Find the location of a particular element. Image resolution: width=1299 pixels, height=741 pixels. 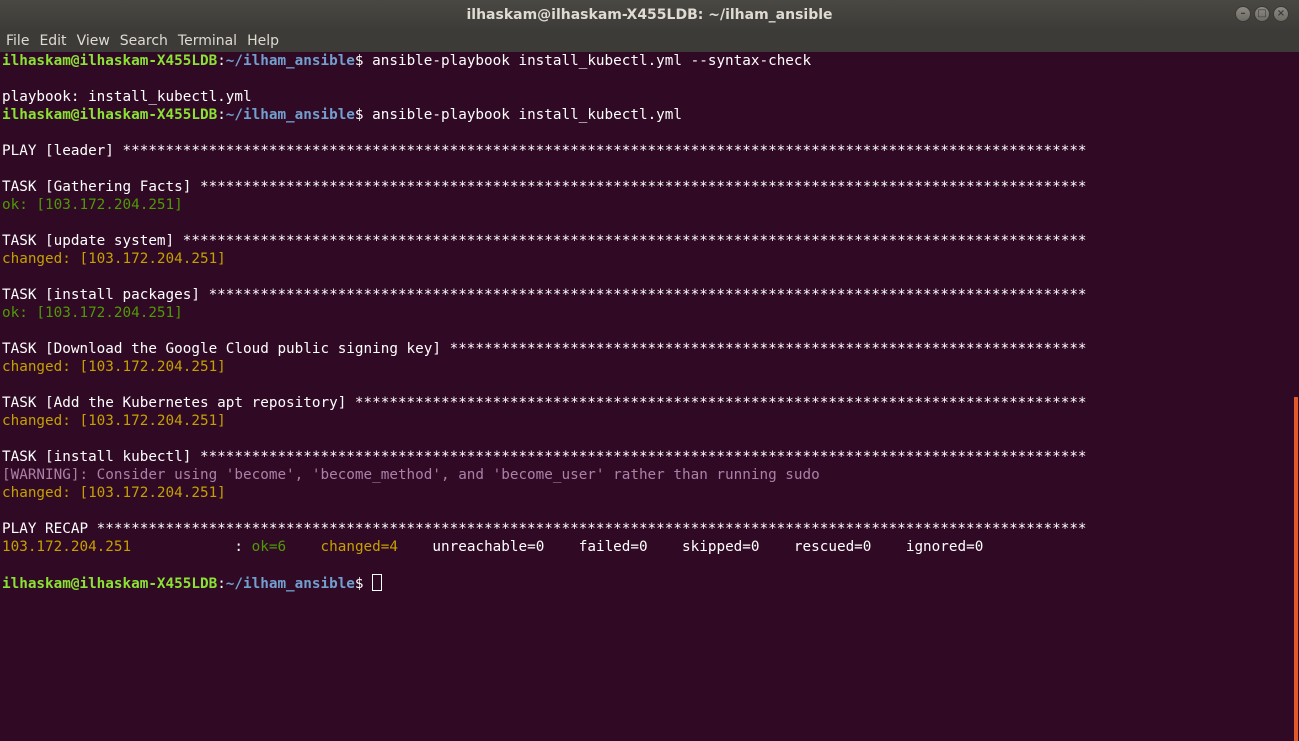

menu-file: File is located at coordinates (17, 41).